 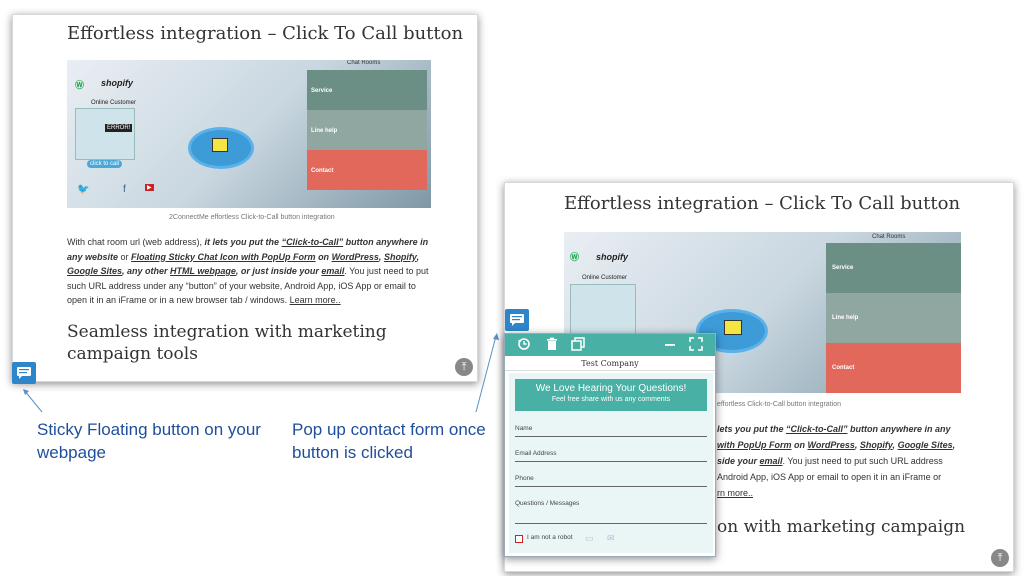 I want to click on learn-more-link: Learn more.., so click(x=315, y=300).